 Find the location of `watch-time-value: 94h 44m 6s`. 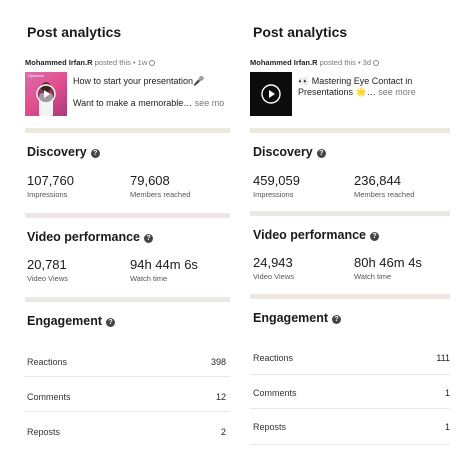

watch-time-value: 94h 44m 6s is located at coordinates (164, 264).